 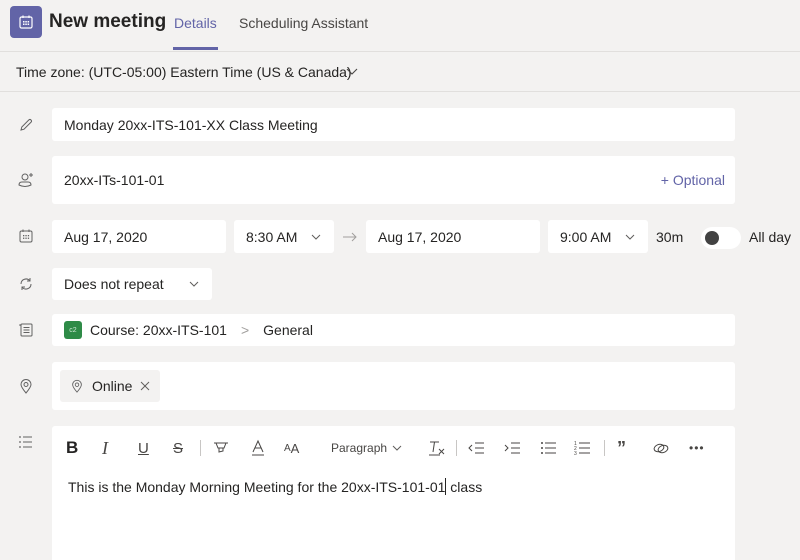 I want to click on numbered-list-button: 123, so click(x=583, y=448).